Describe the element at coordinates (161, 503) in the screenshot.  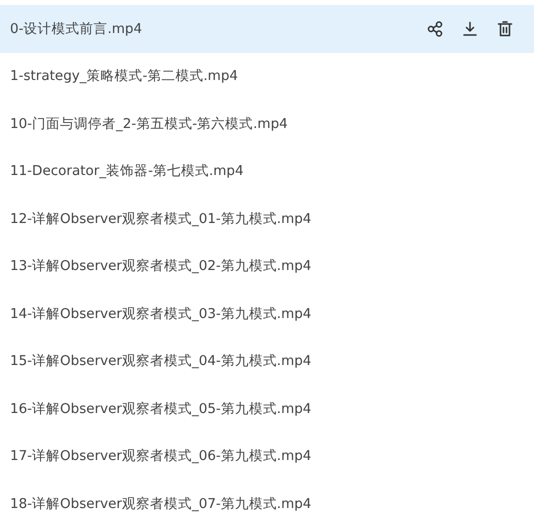
I see `file-name: 18-详解Observer观察者模式_07-第九模式.mp4` at that location.